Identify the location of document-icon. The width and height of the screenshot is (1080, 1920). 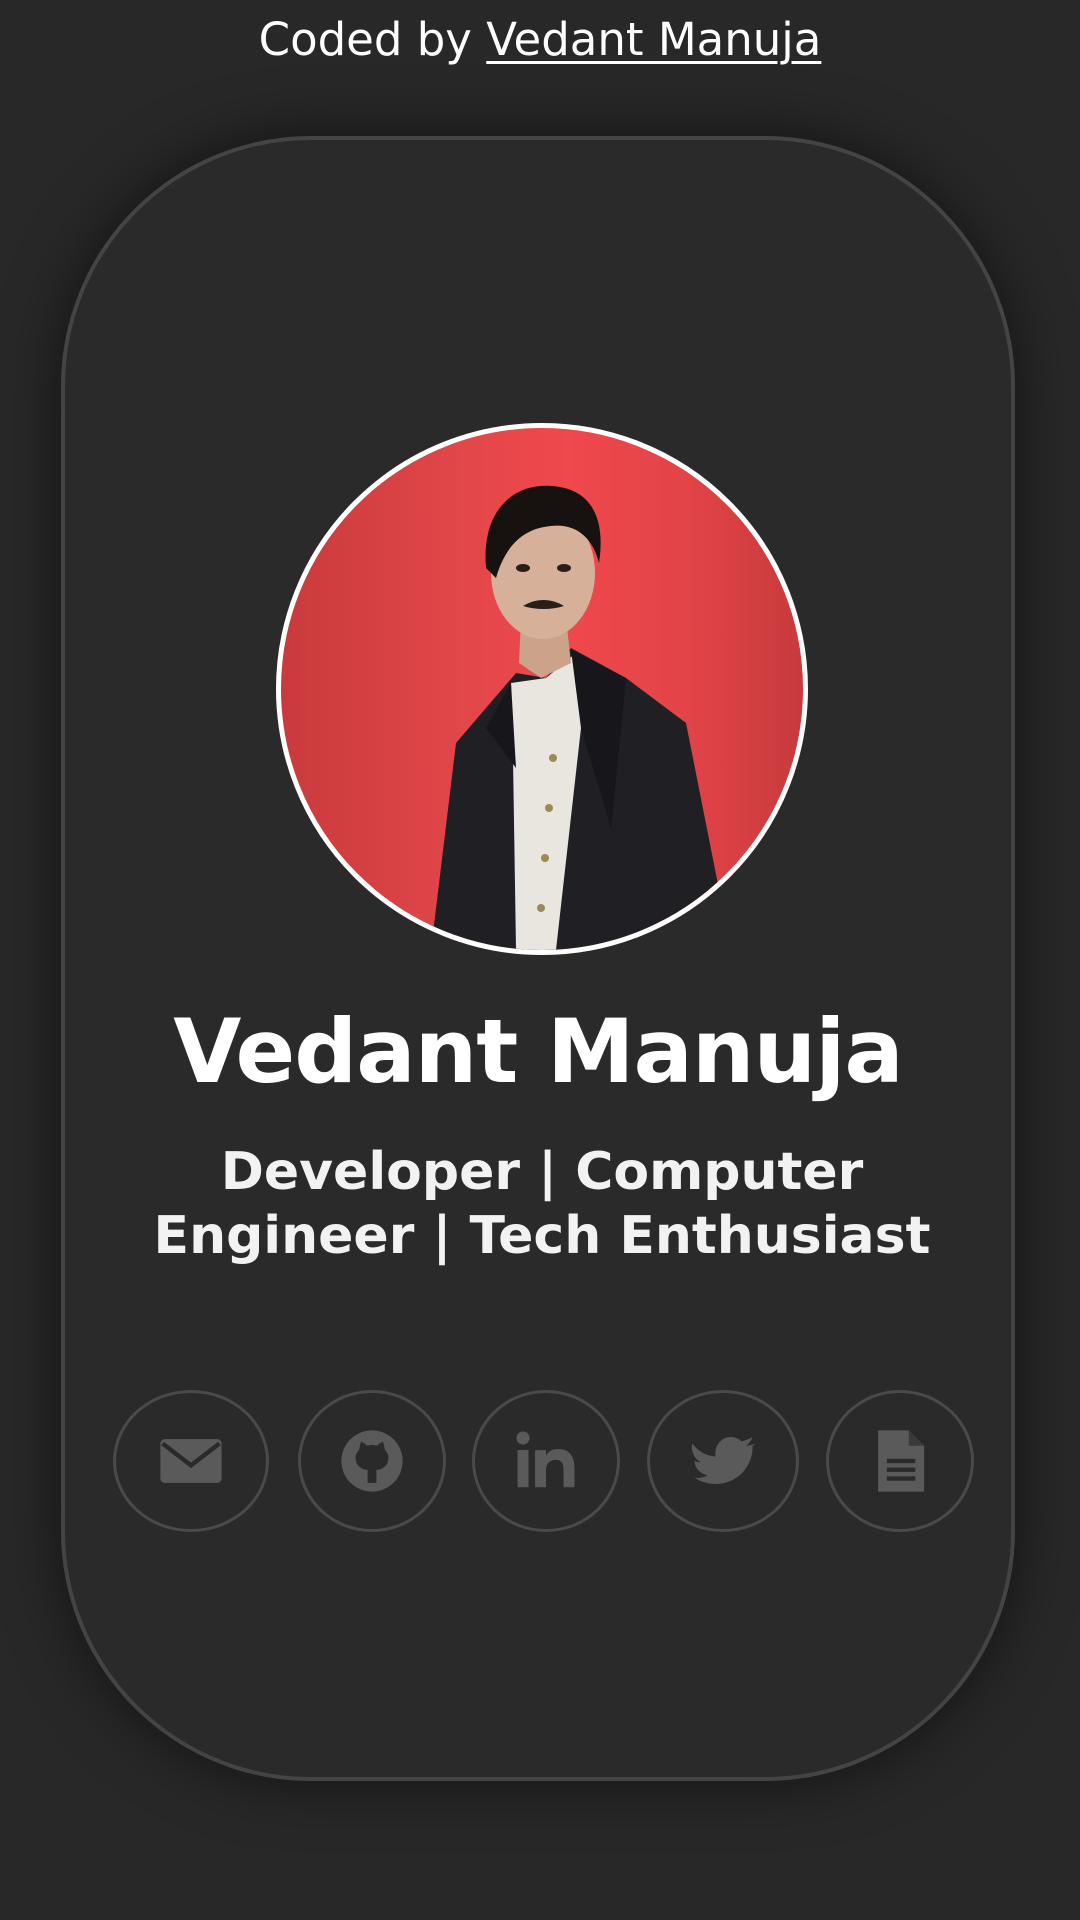
(901, 1461).